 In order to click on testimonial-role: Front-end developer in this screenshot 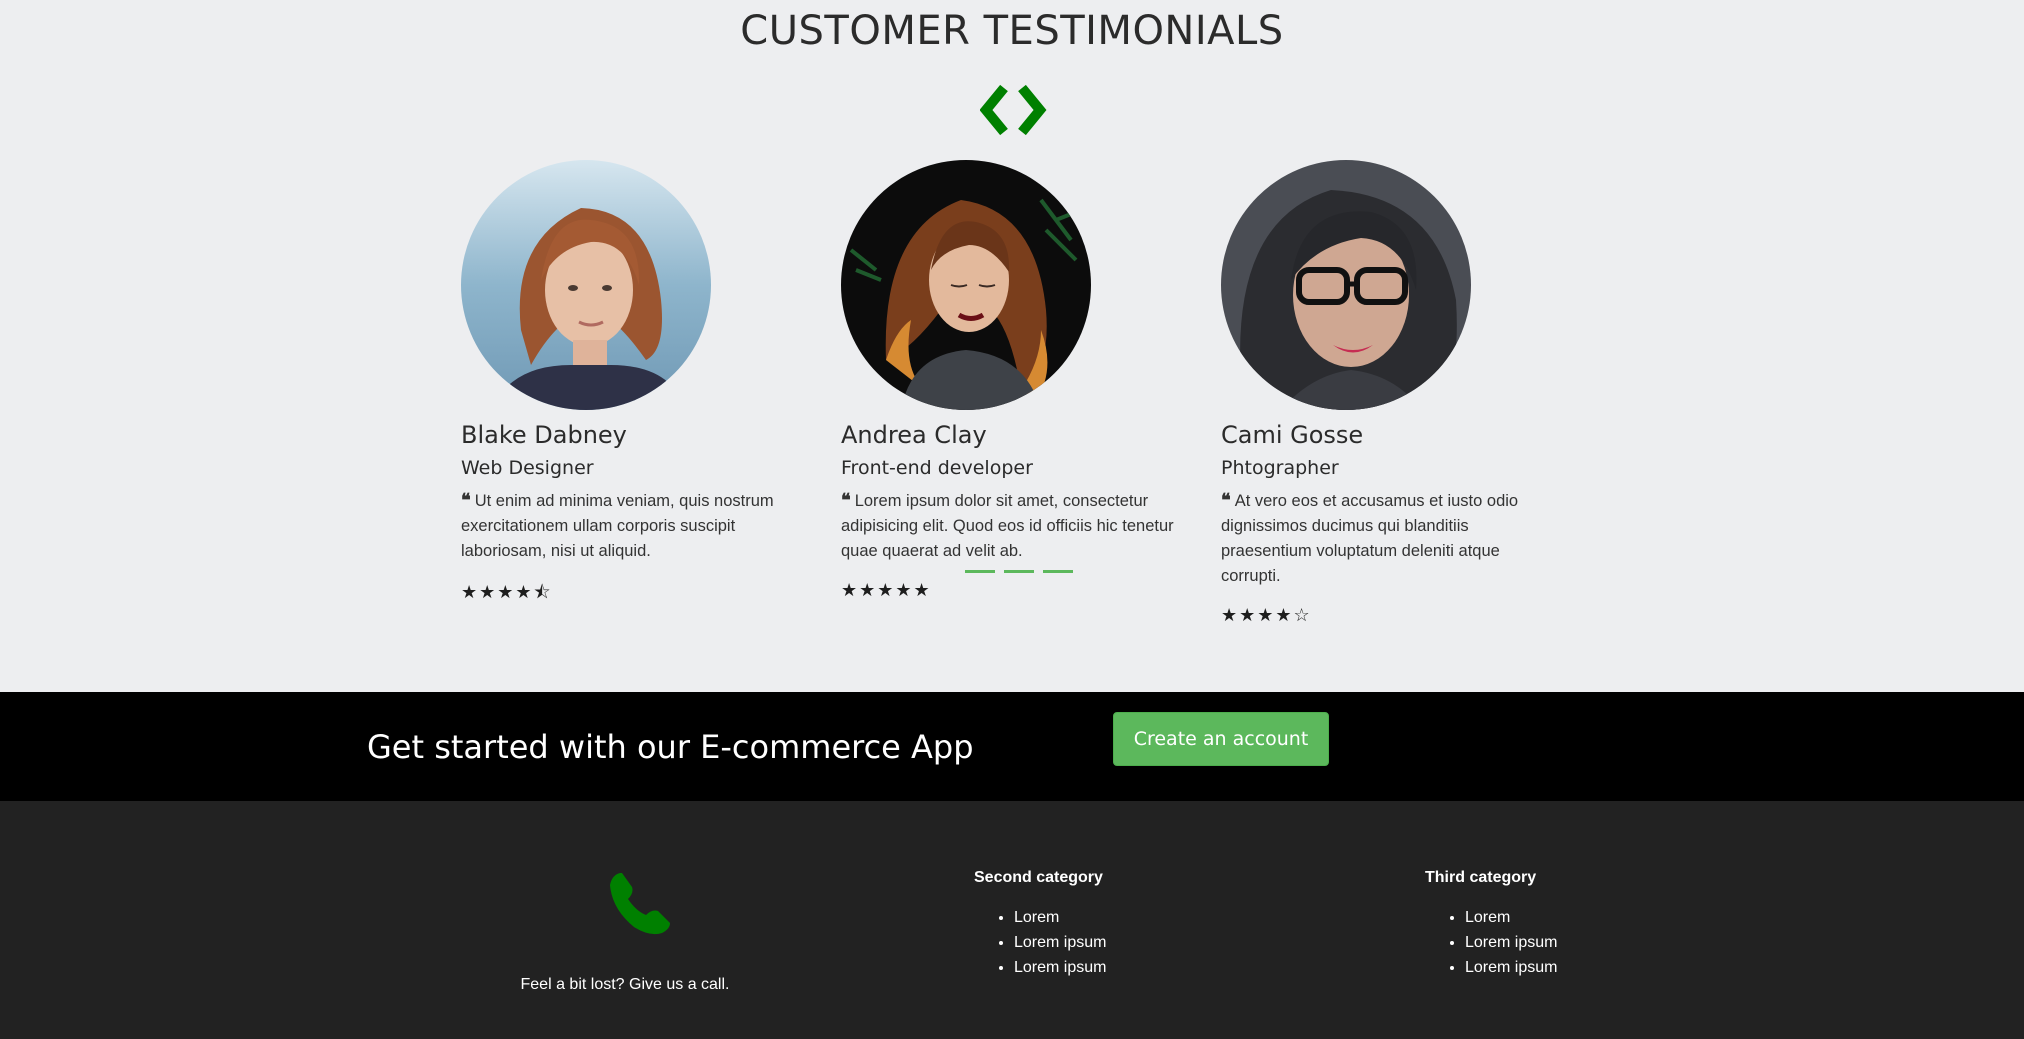, I will do `click(937, 468)`.